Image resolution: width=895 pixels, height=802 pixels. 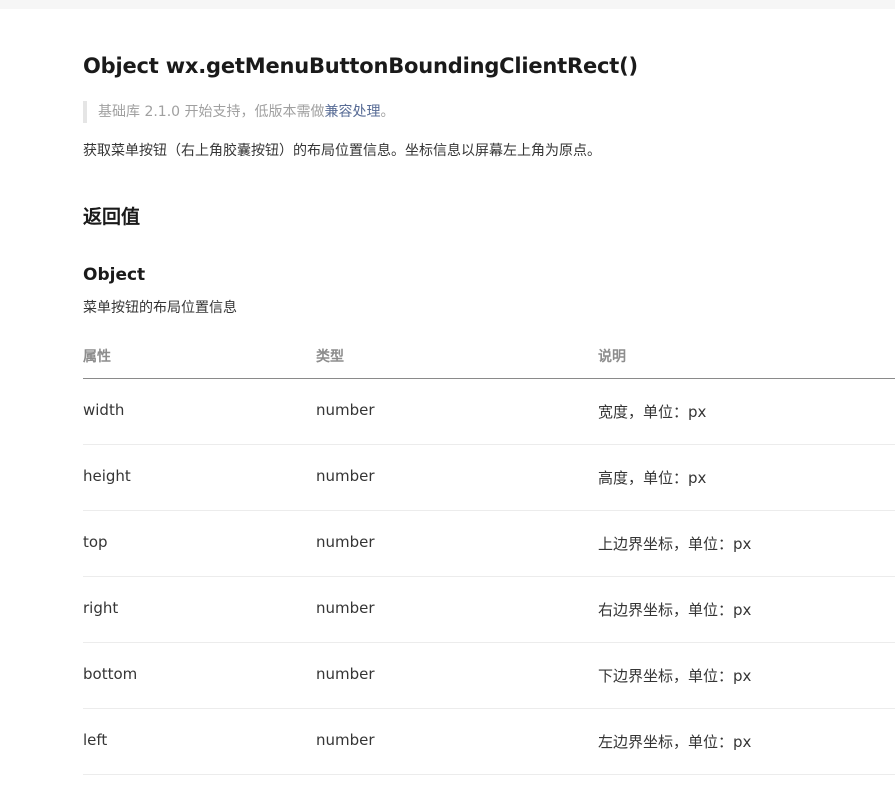 I want to click on header-attr: 属性, so click(x=97, y=357).